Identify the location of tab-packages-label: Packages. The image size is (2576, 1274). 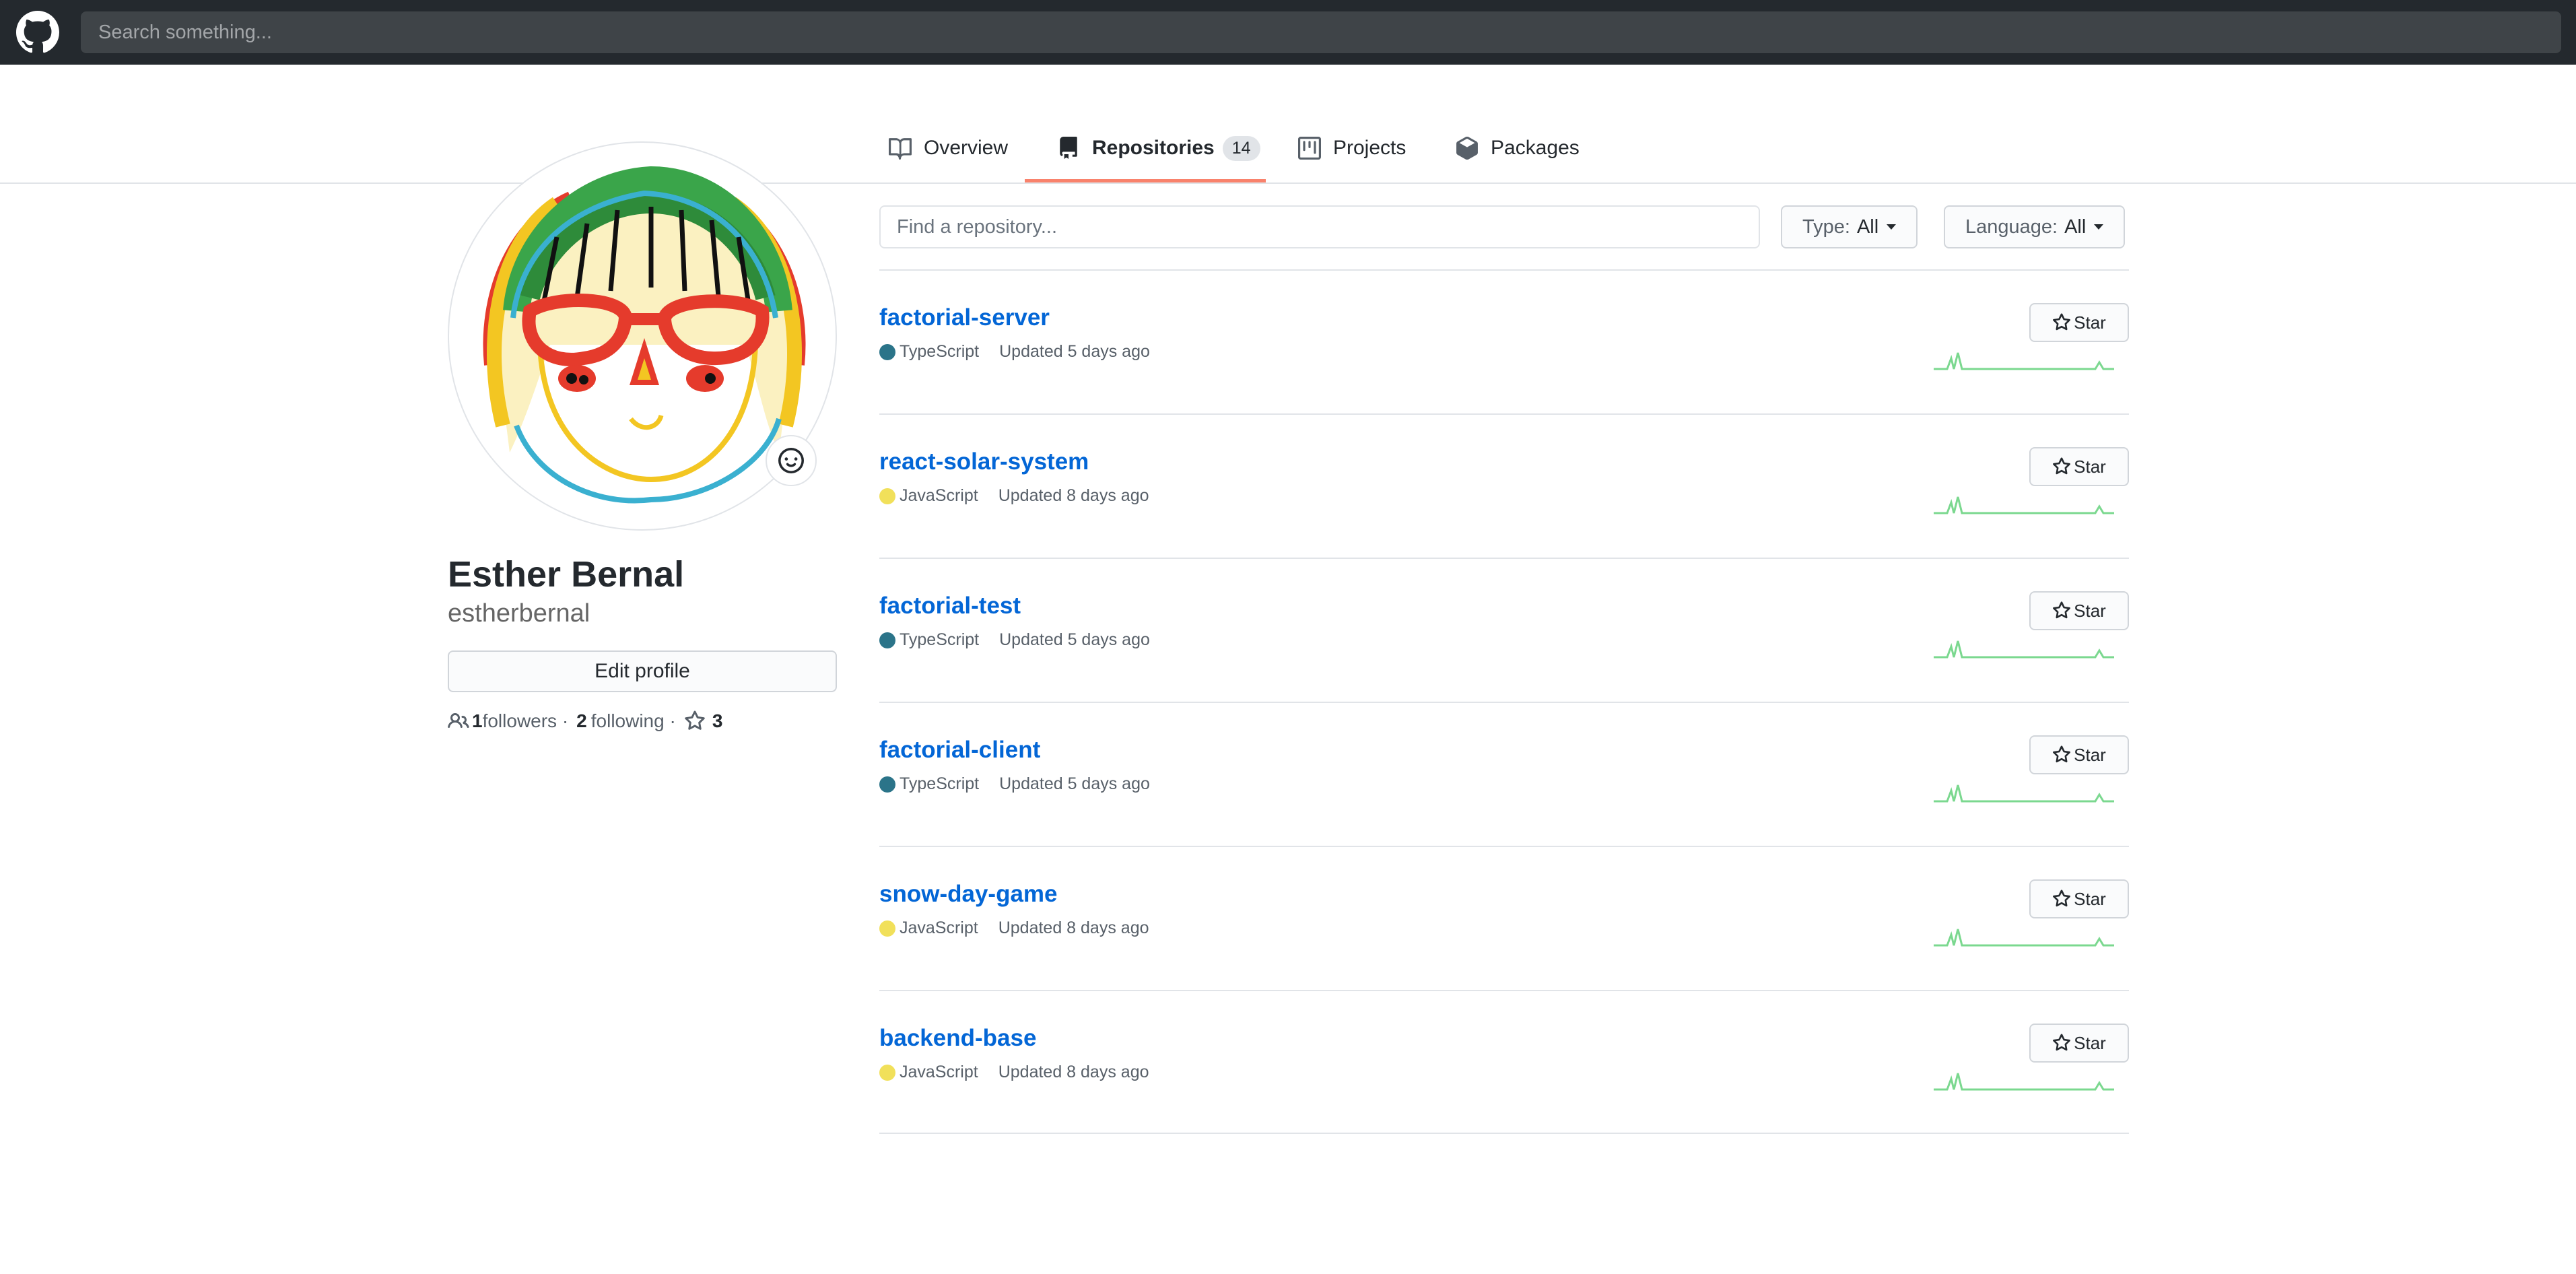
(1535, 148).